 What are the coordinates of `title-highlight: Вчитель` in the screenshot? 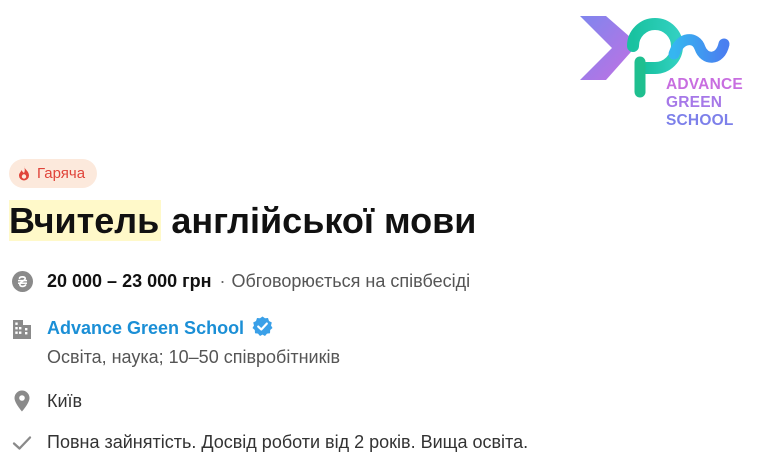 It's located at (85, 220).